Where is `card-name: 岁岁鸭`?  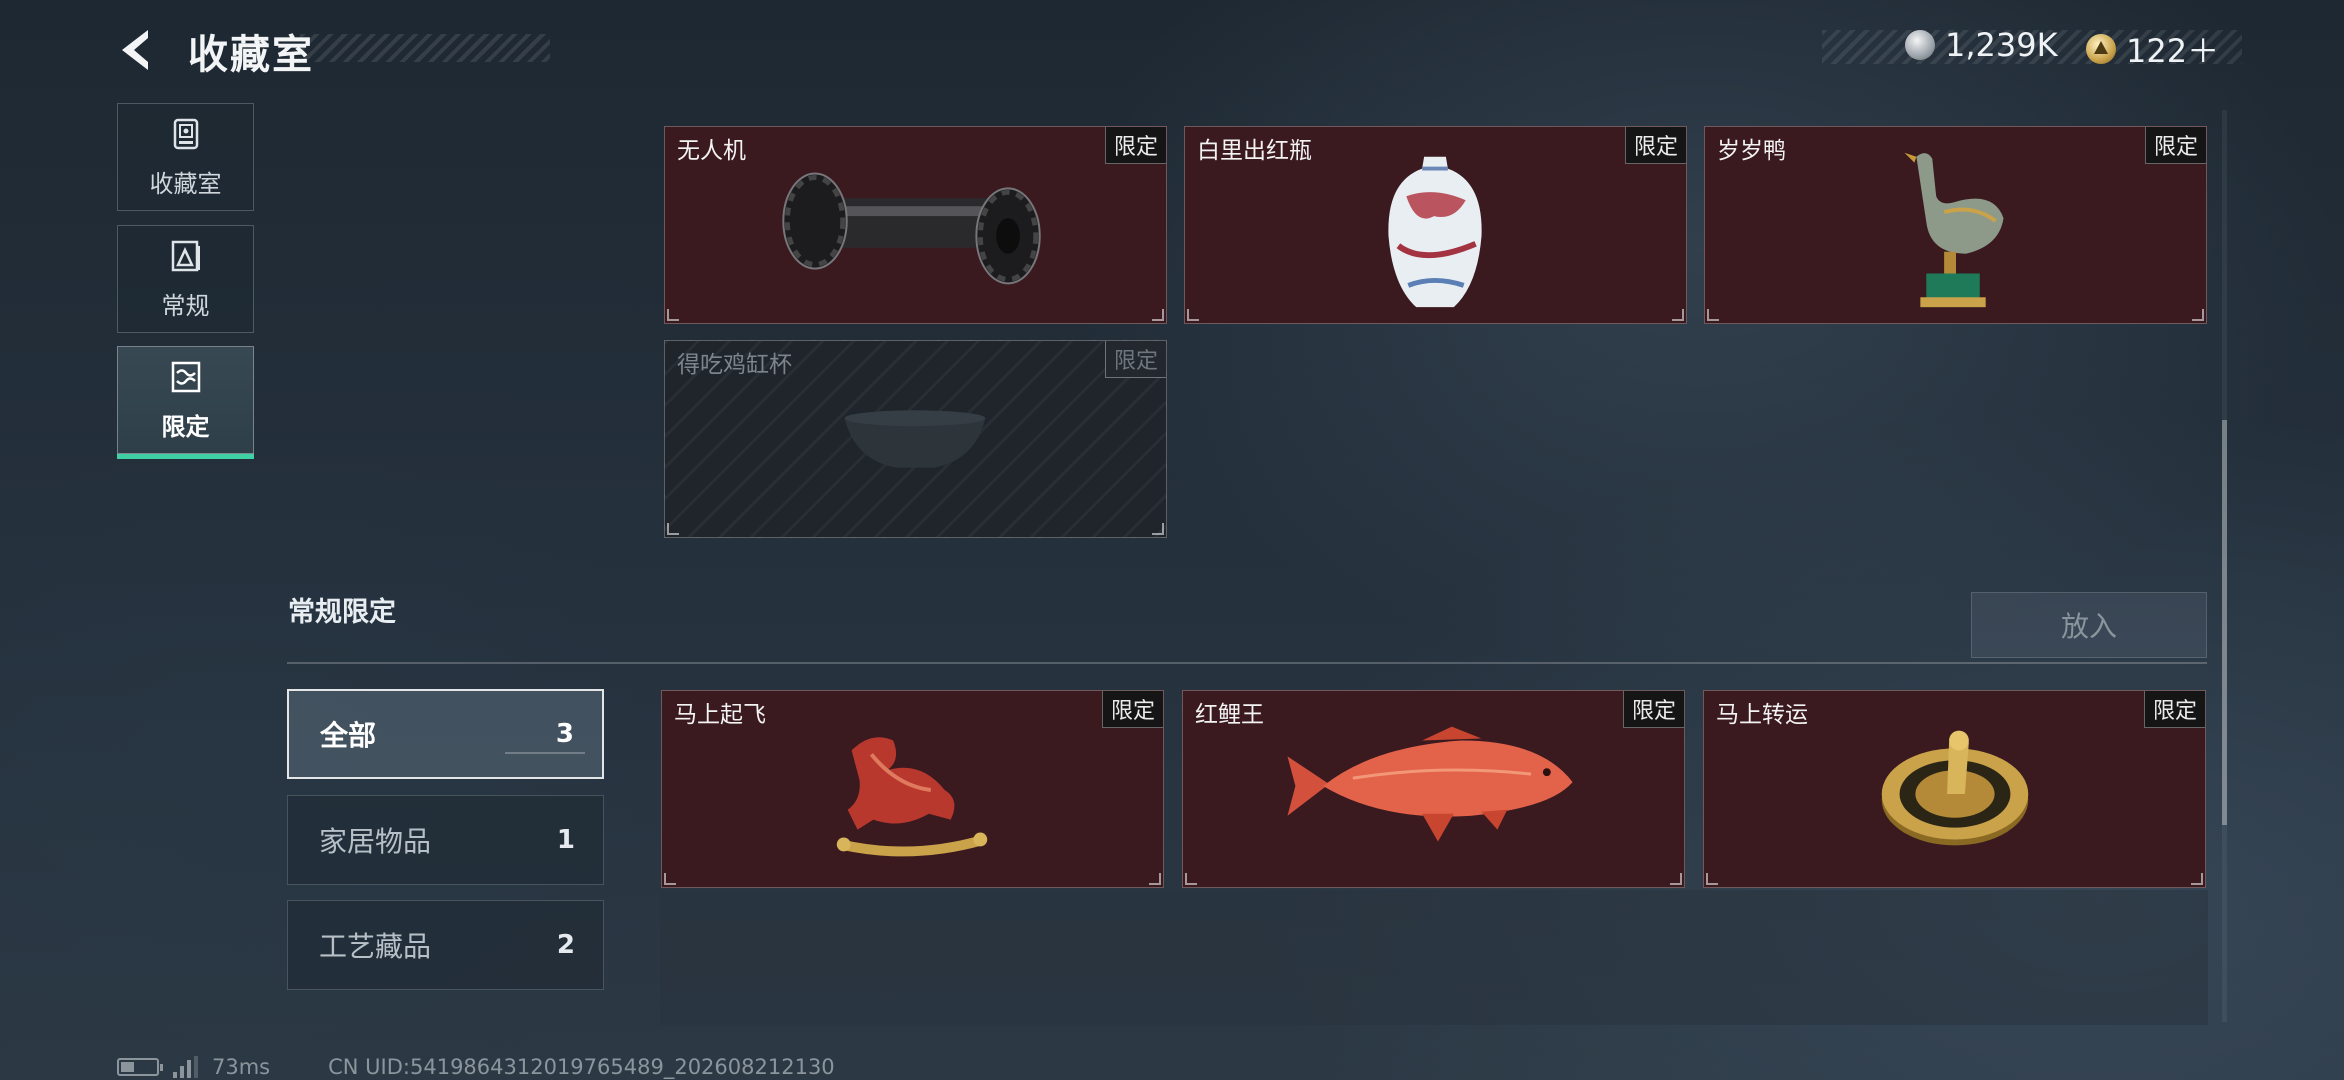
card-name: 岁岁鸭 is located at coordinates (1751, 151).